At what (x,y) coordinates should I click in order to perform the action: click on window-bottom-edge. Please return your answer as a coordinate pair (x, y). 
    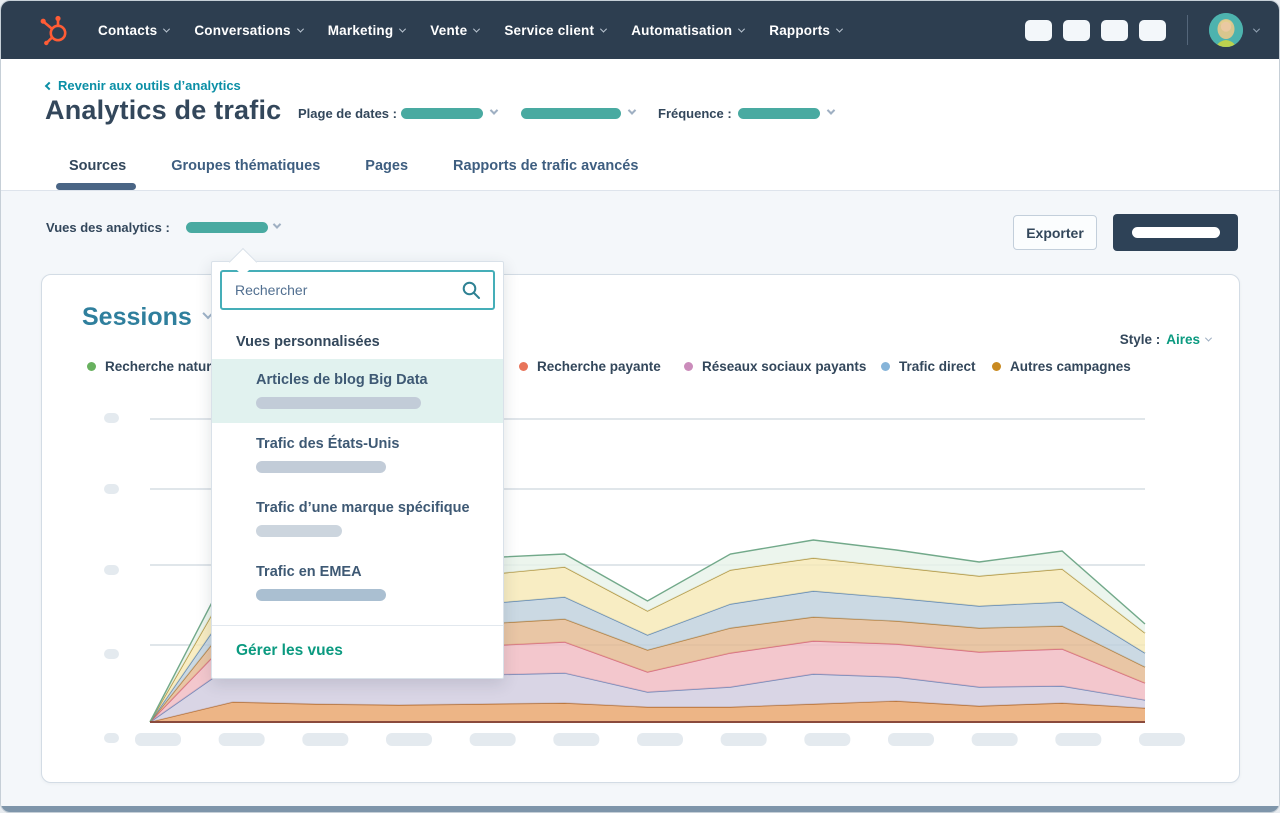
    Looking at the image, I should click on (640, 809).